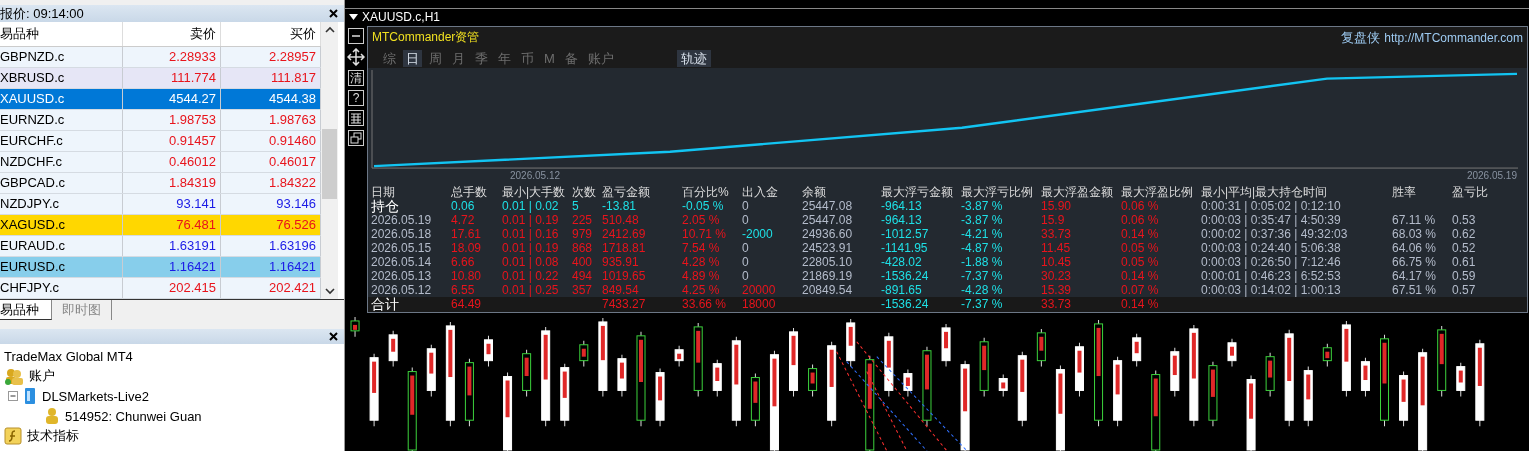 The width and height of the screenshot is (1529, 451). What do you see at coordinates (95, 396) in the screenshot?
I see `tree-item: DLSMarkets-Live2` at bounding box center [95, 396].